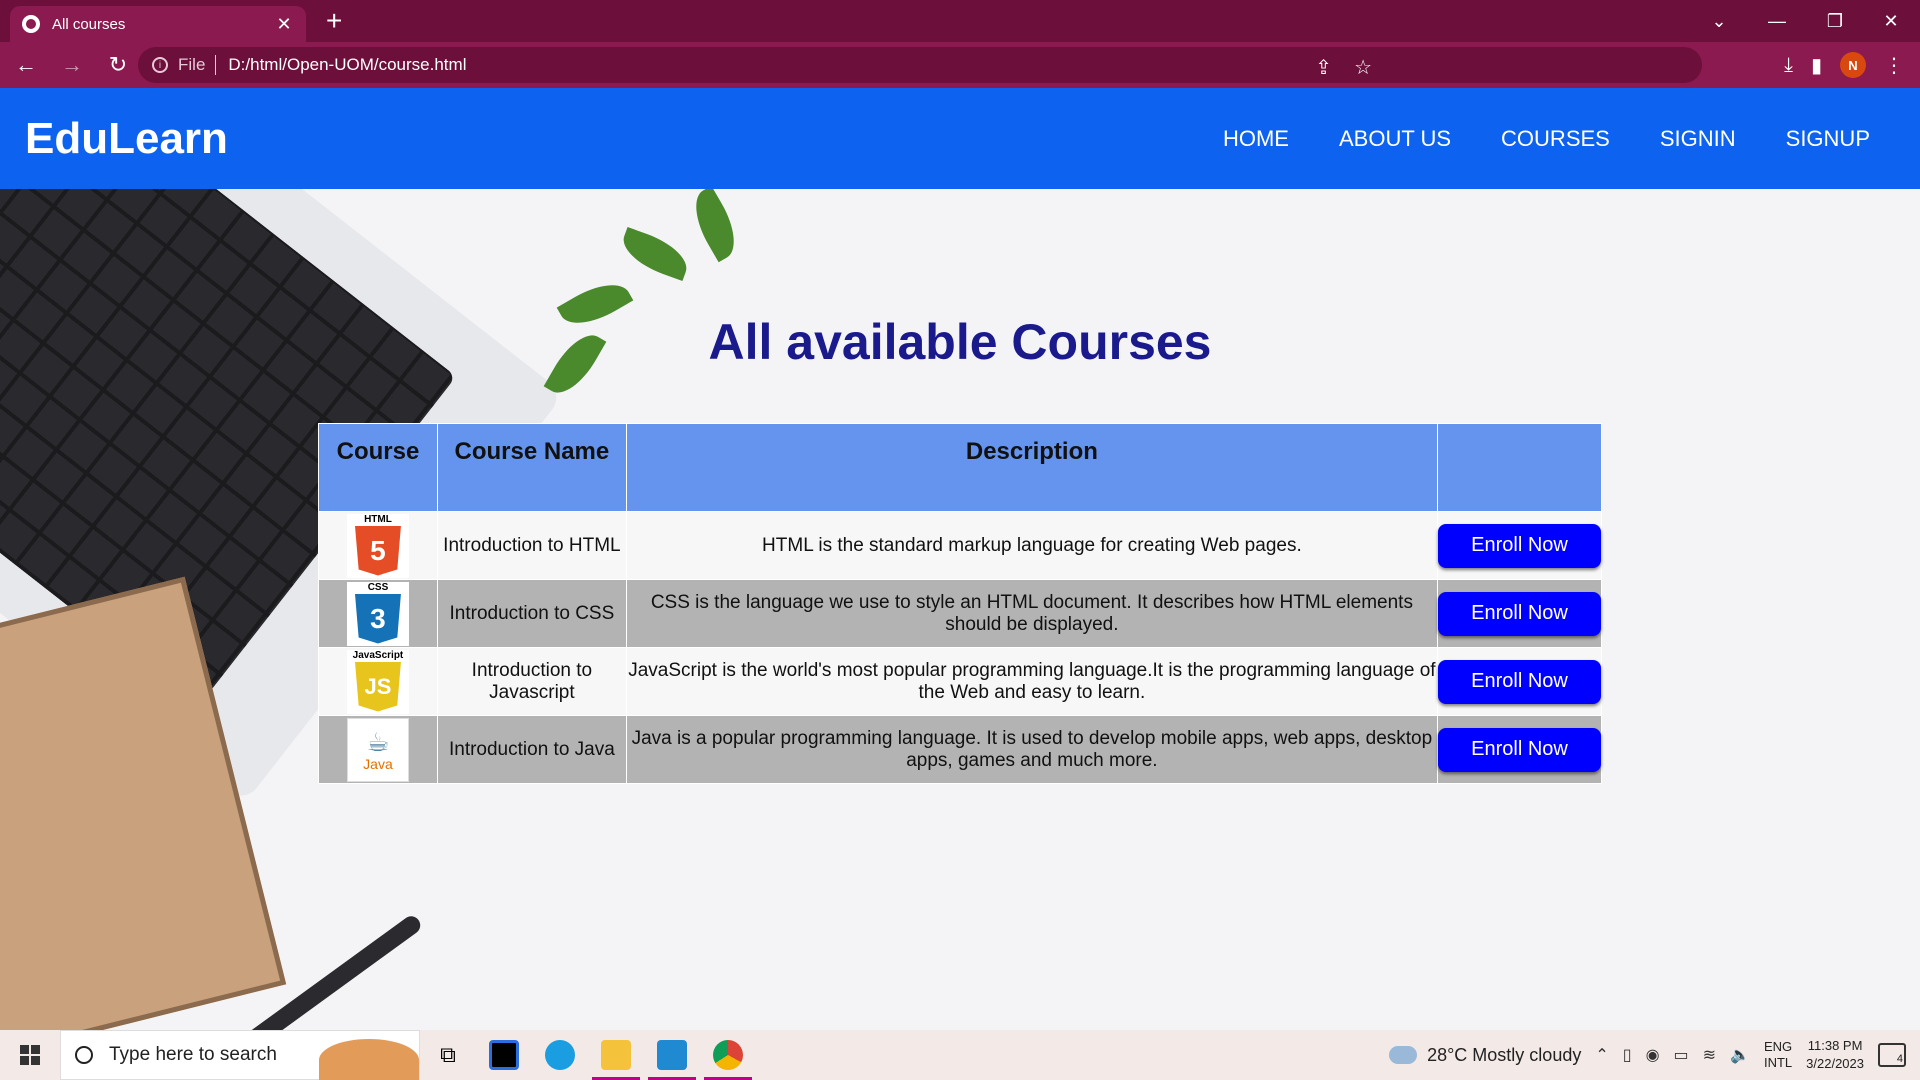 The width and height of the screenshot is (1920, 1080). What do you see at coordinates (1719, 21) in the screenshot?
I see `tab-search-icon: ⌄` at bounding box center [1719, 21].